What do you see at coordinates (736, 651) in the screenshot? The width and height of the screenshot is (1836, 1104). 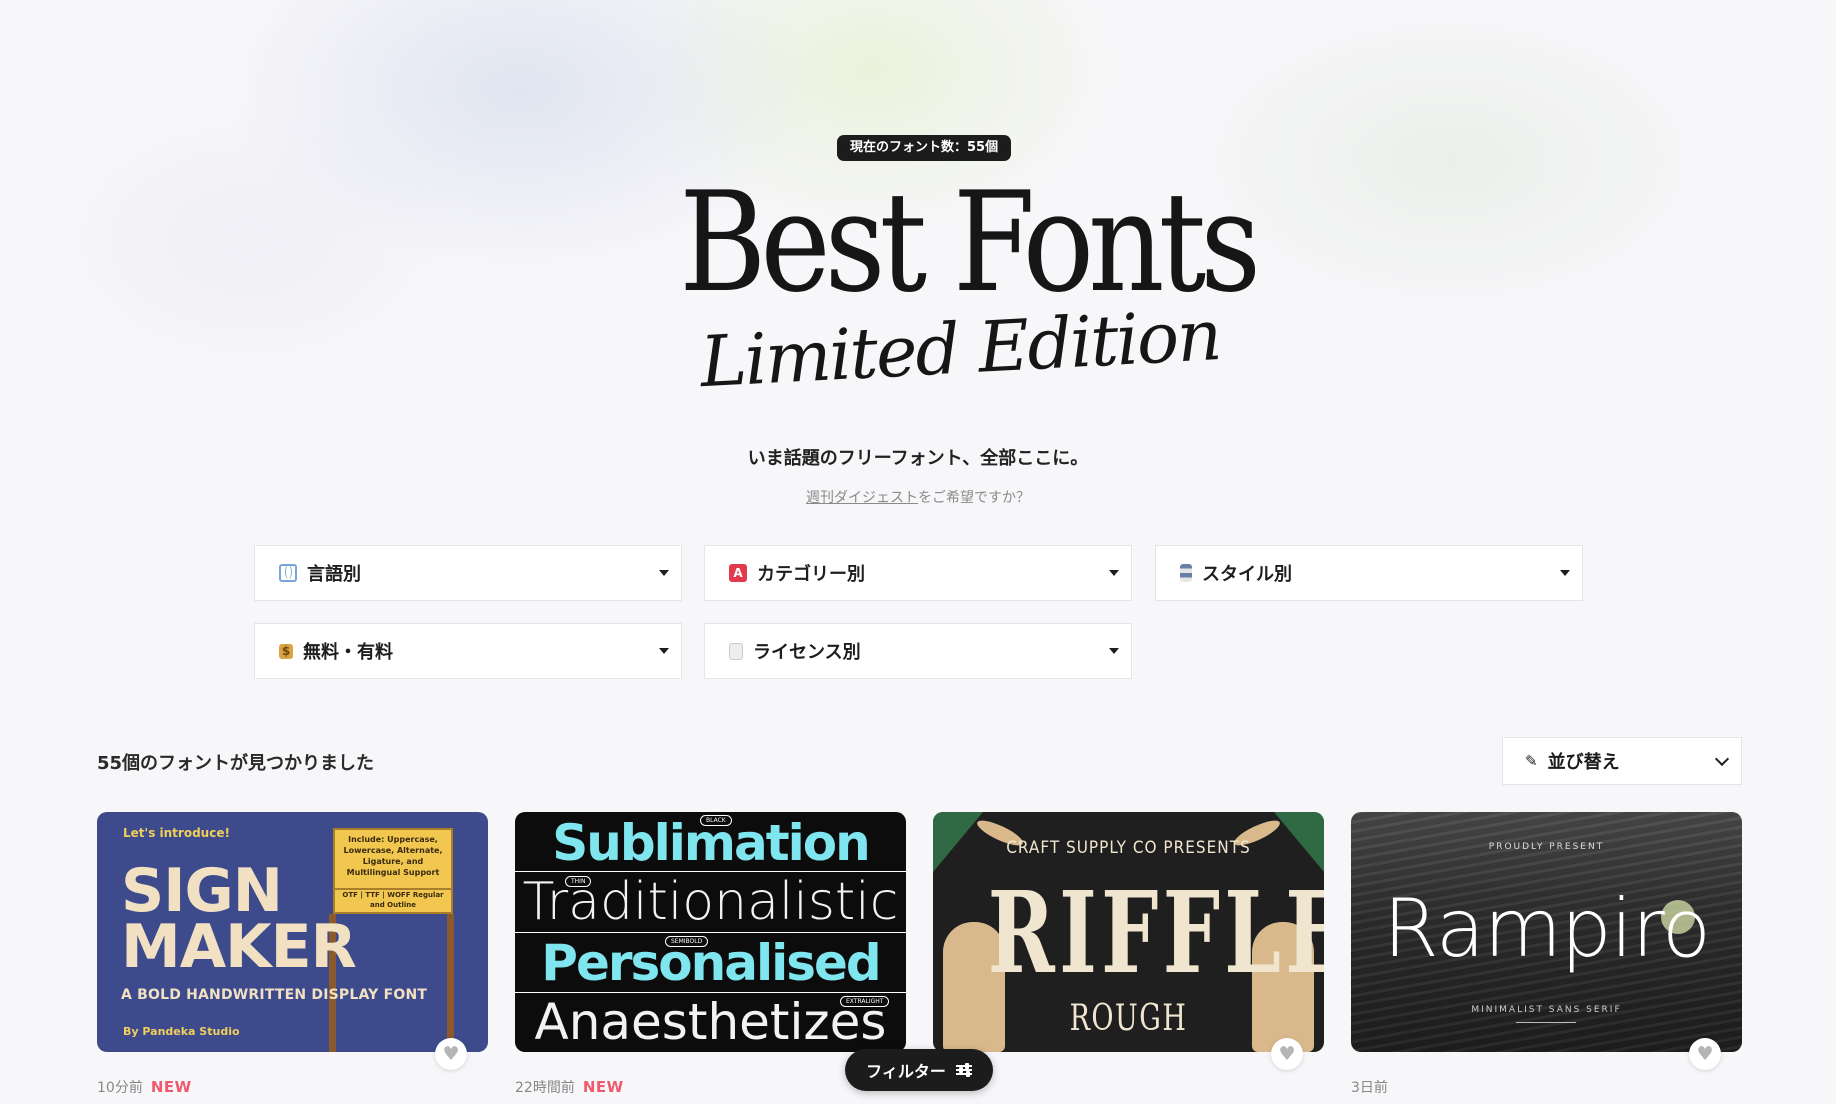 I see `document-icon` at bounding box center [736, 651].